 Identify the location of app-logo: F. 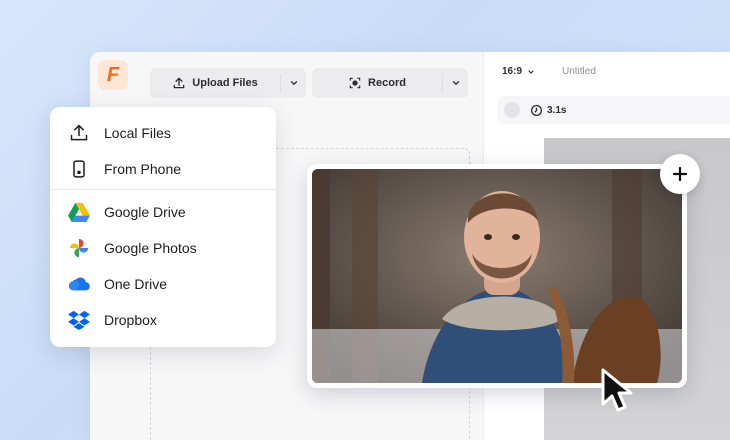
(113, 75).